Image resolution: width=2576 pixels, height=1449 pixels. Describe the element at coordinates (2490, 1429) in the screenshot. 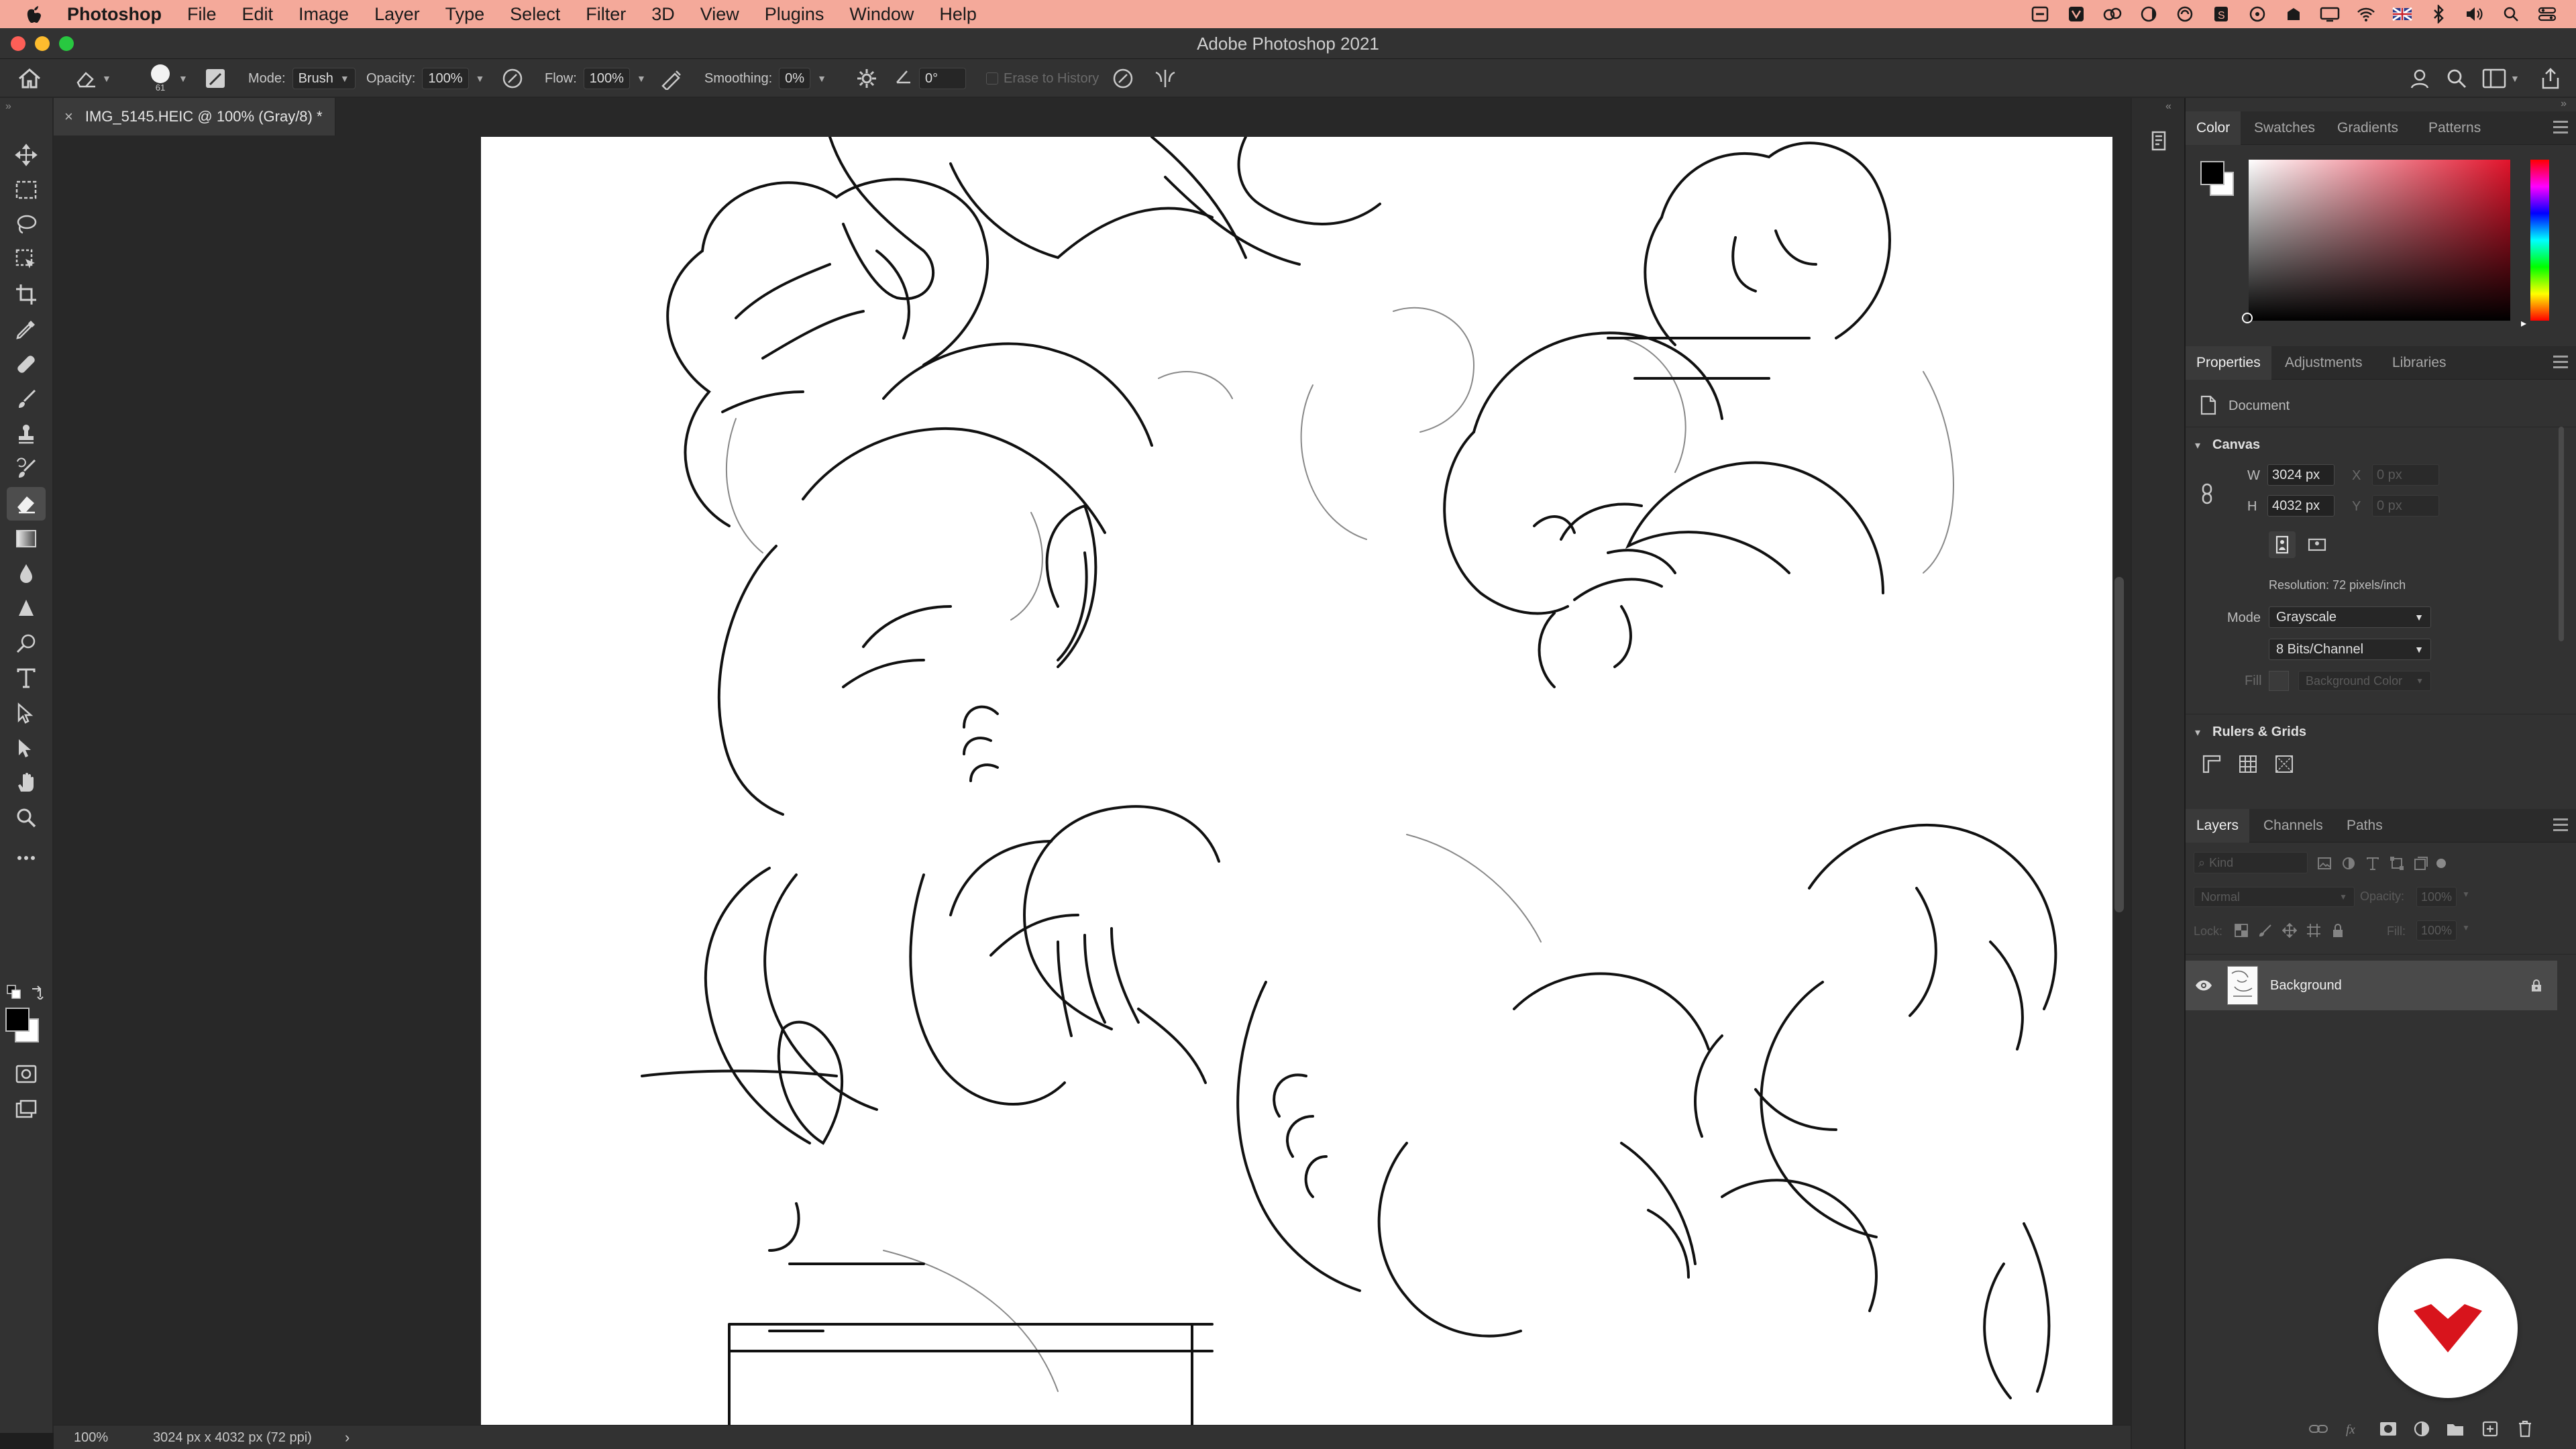

I see `new-layer-icon` at that location.